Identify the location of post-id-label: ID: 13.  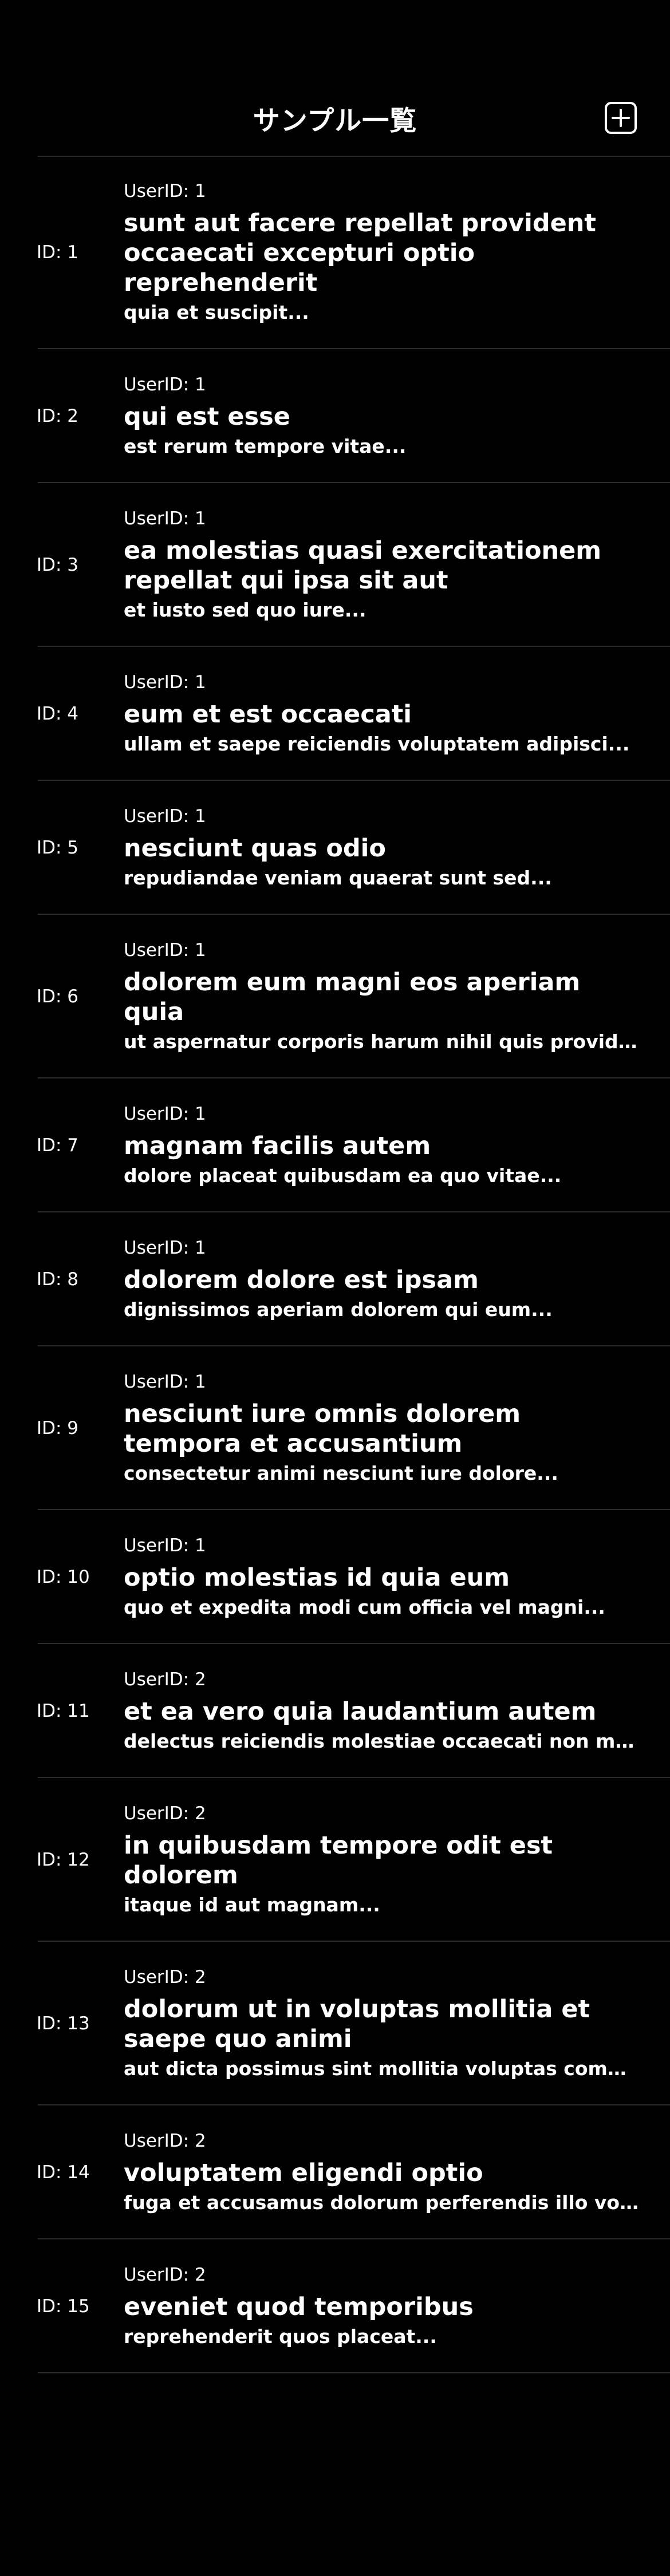
(63, 2023).